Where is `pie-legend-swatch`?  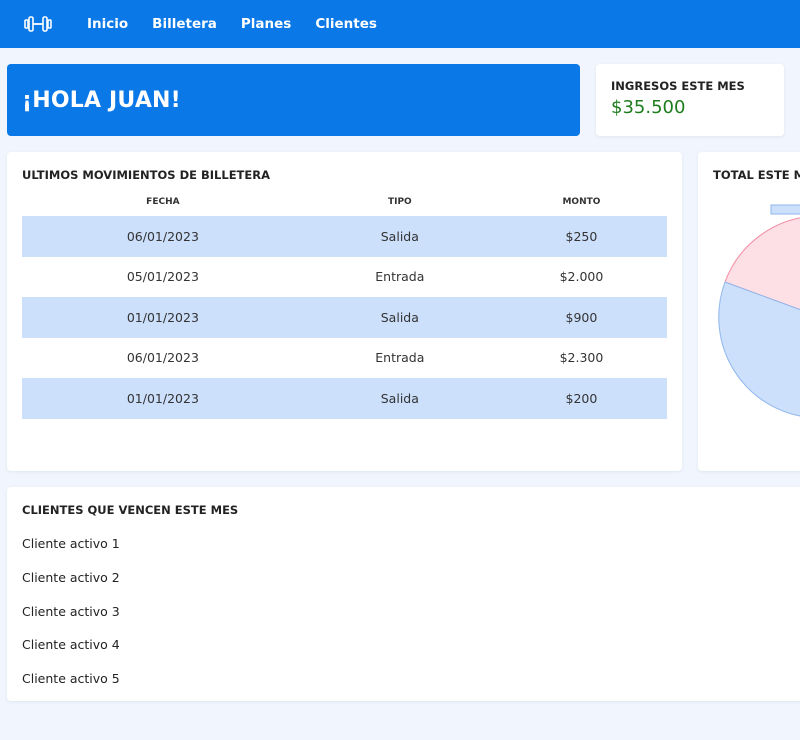
pie-legend-swatch is located at coordinates (785, 209).